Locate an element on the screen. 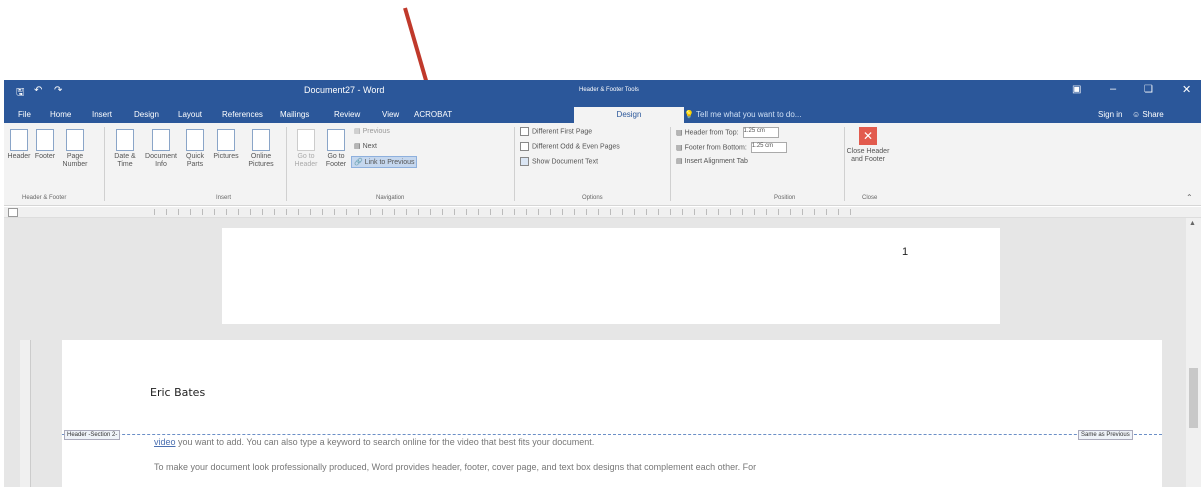 The height and width of the screenshot is (487, 1201). pictures-button: Pictures is located at coordinates (226, 145).